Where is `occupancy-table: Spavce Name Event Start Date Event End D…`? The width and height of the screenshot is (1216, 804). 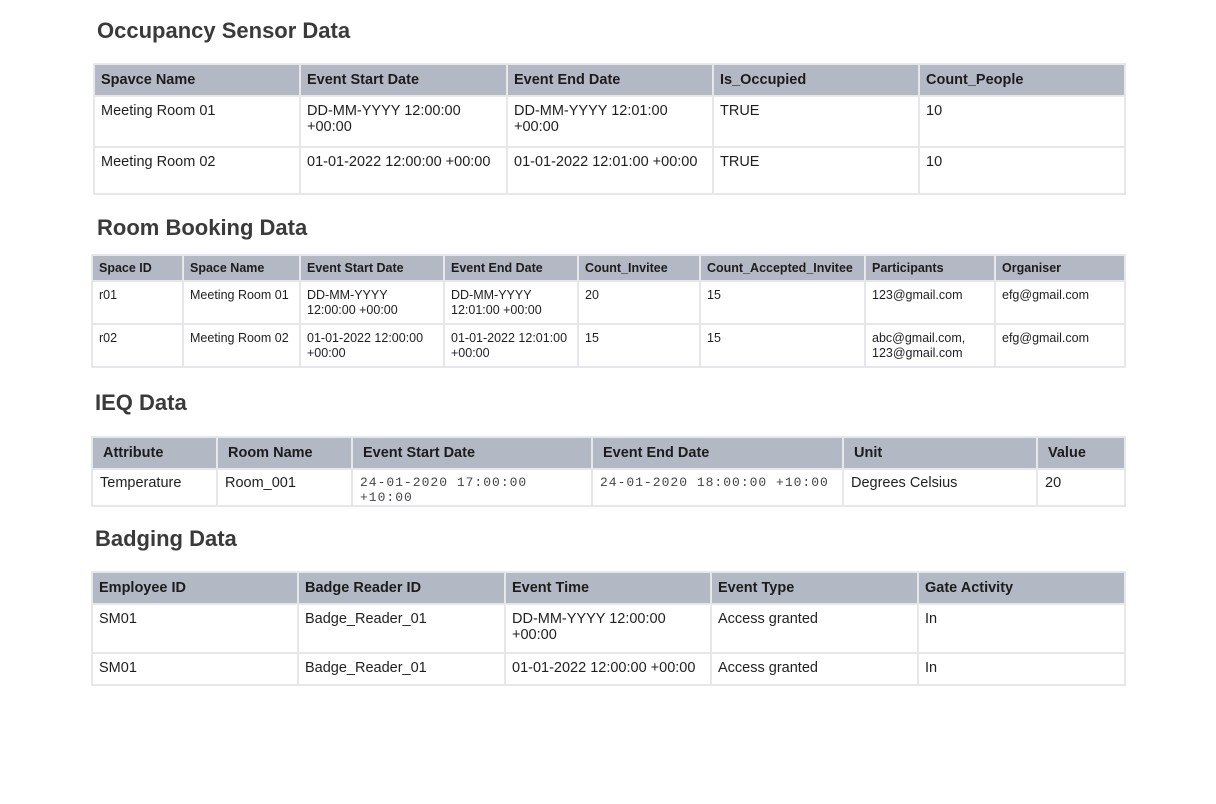 occupancy-table: Spavce Name Event Start Date Event End D… is located at coordinates (609, 129).